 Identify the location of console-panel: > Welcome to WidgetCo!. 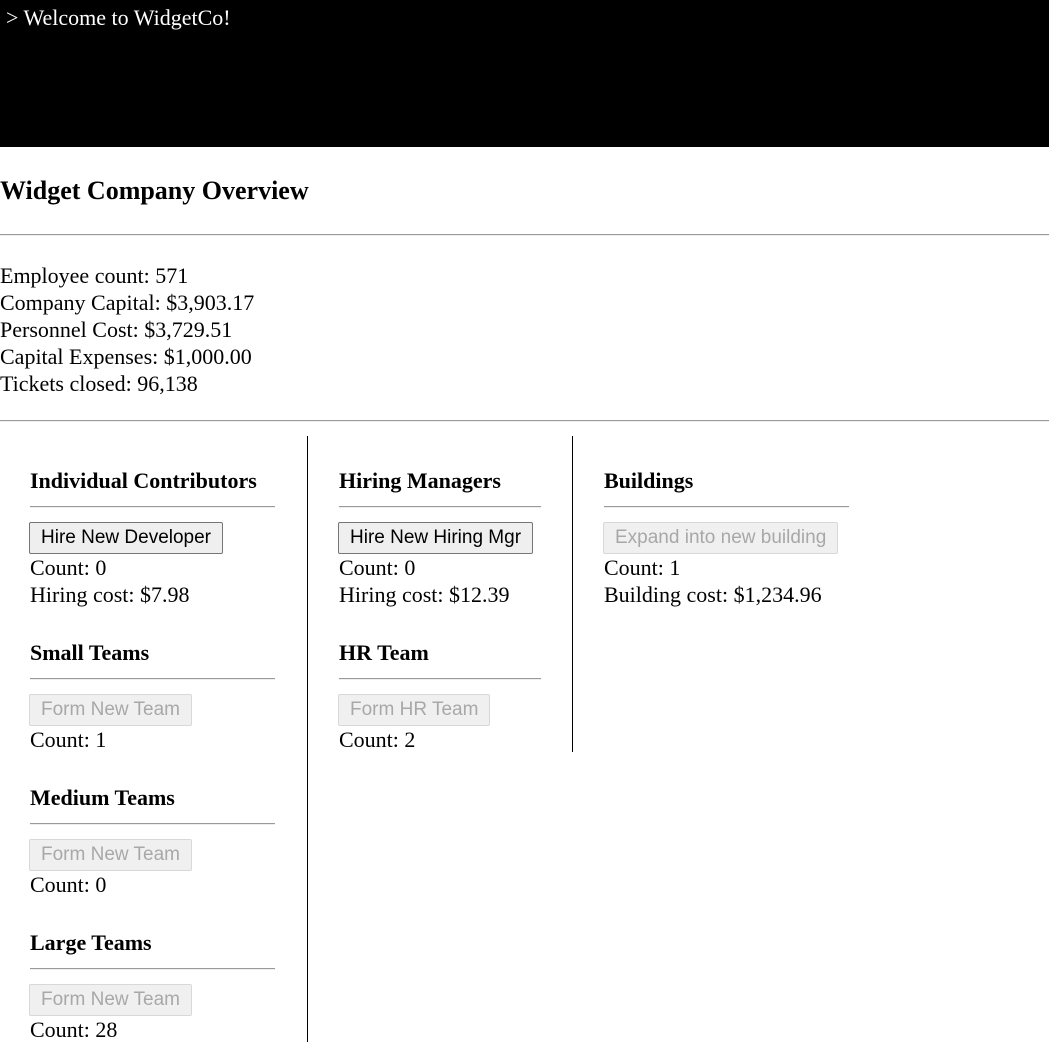
(524, 73).